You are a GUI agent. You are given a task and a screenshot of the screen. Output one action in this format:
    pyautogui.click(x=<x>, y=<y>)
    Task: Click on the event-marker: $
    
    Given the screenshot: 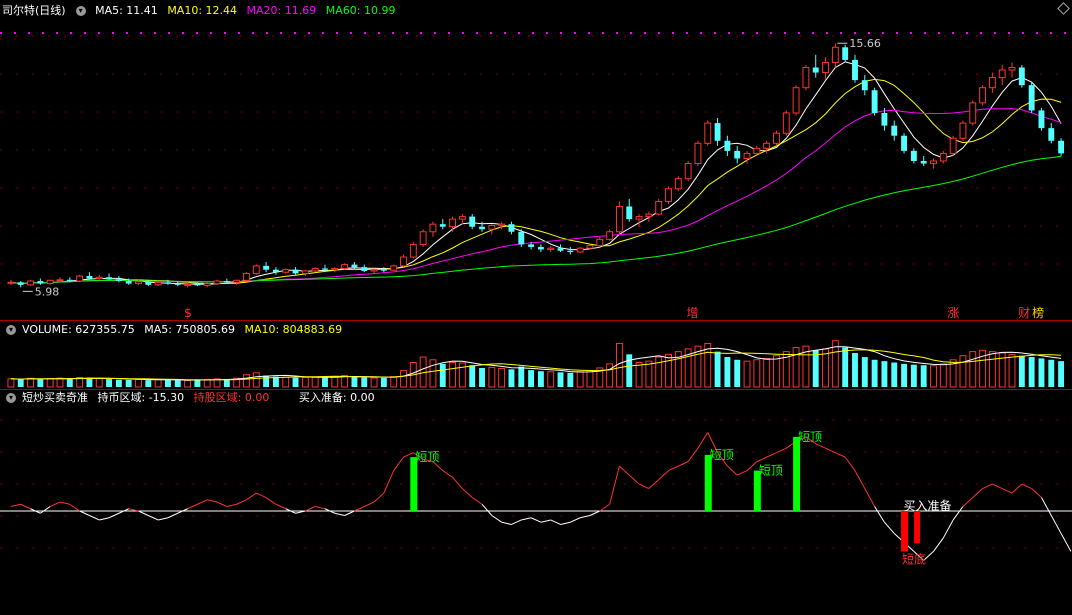 What is the action you would take?
    pyautogui.click(x=188, y=313)
    